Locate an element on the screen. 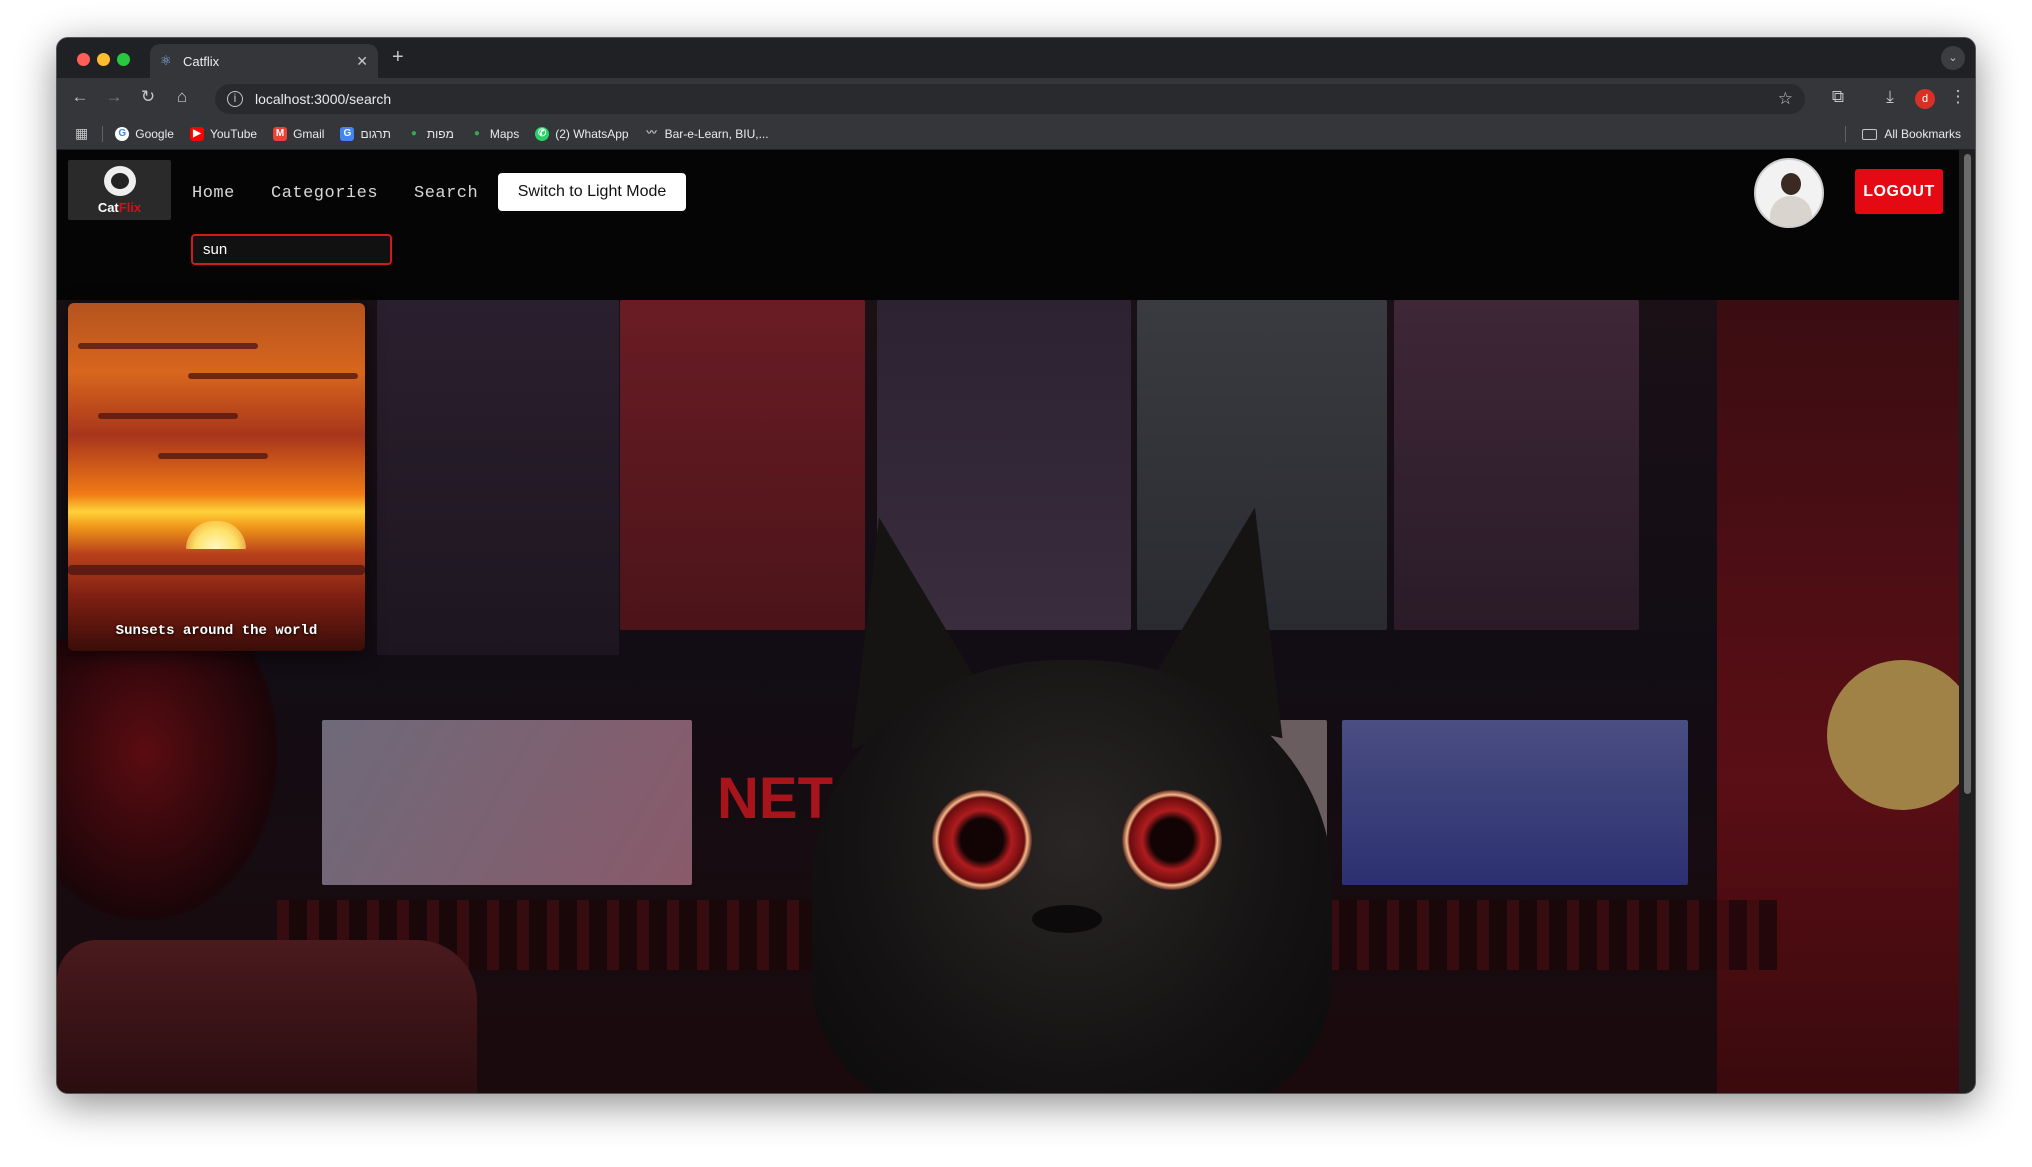  cat-illustration is located at coordinates (1072, 876).